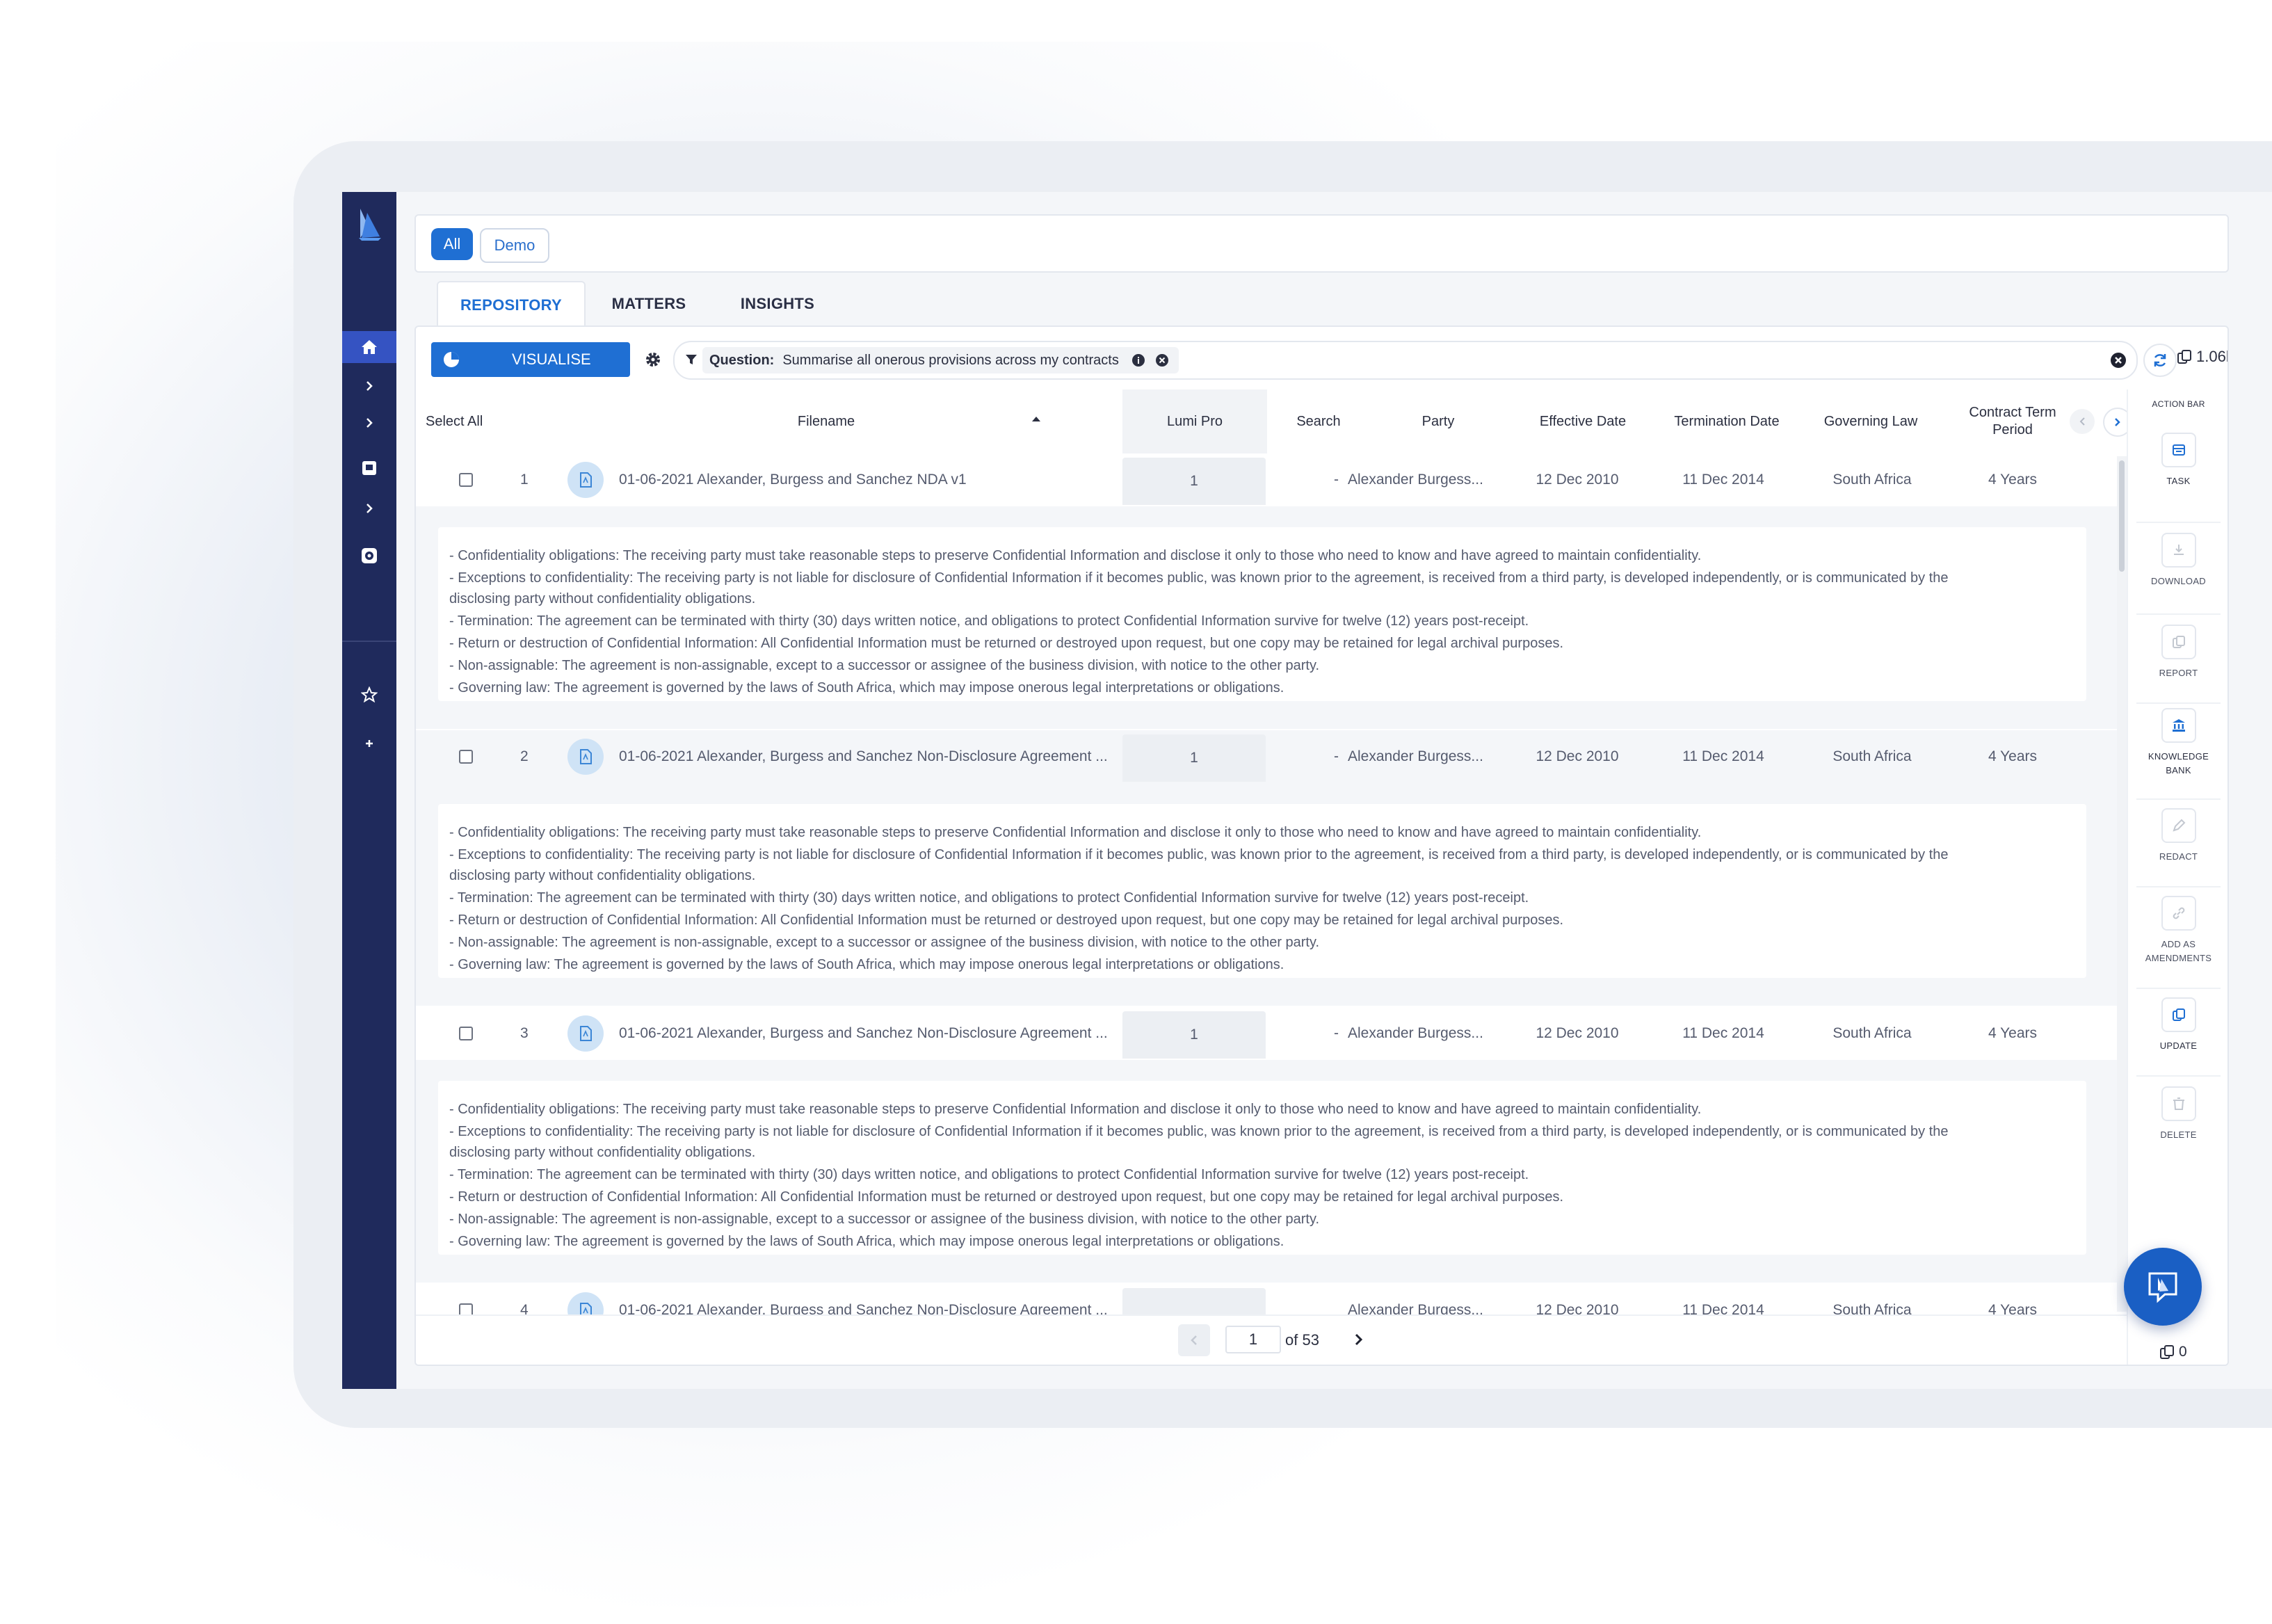  What do you see at coordinates (369, 695) in the screenshot?
I see `star-icon` at bounding box center [369, 695].